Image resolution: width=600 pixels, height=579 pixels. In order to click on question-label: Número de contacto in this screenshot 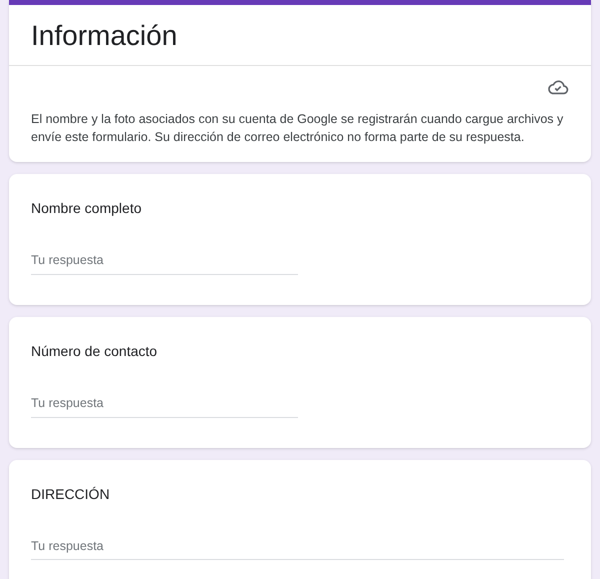, I will do `click(94, 351)`.